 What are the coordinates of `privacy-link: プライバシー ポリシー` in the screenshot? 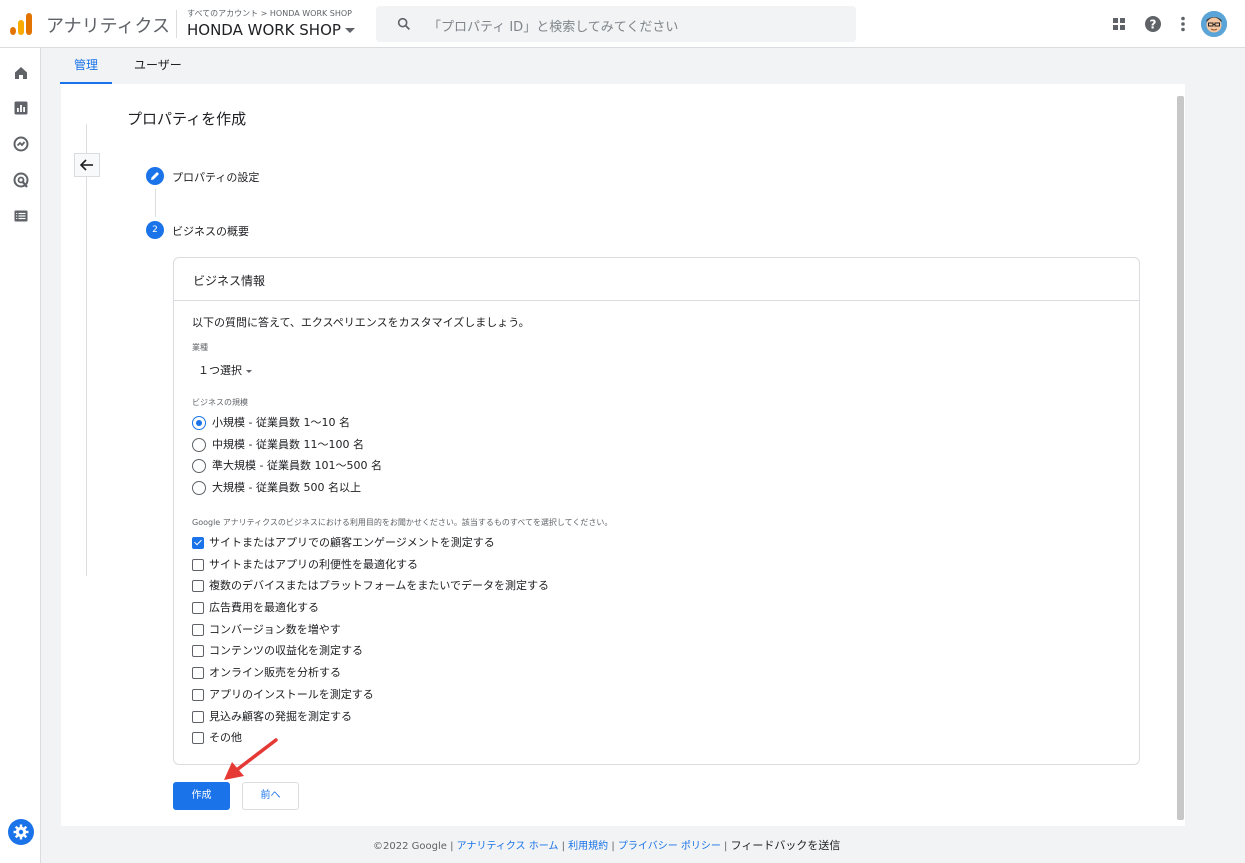 It's located at (669, 846).